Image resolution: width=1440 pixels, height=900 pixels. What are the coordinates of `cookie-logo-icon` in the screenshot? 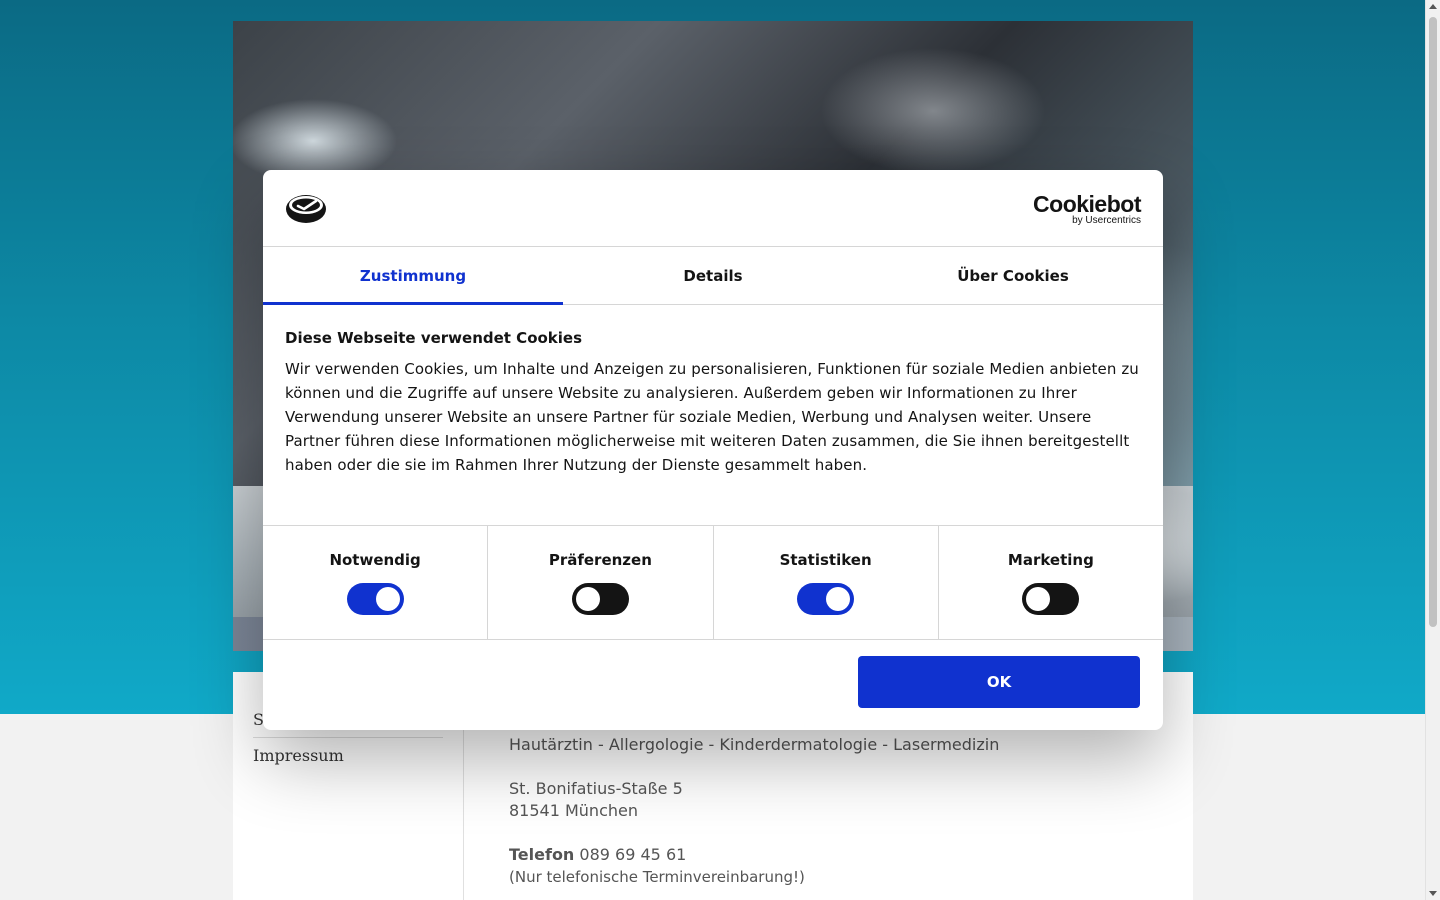 It's located at (306, 210).